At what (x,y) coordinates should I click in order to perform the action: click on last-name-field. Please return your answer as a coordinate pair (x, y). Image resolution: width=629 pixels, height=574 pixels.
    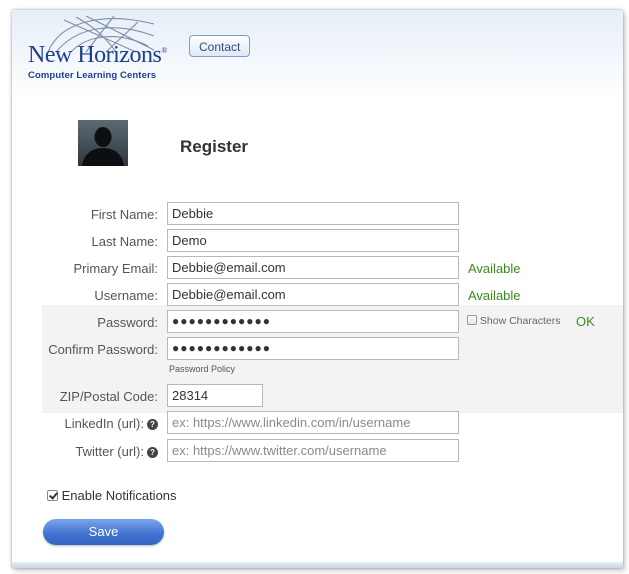
    Looking at the image, I should click on (313, 240).